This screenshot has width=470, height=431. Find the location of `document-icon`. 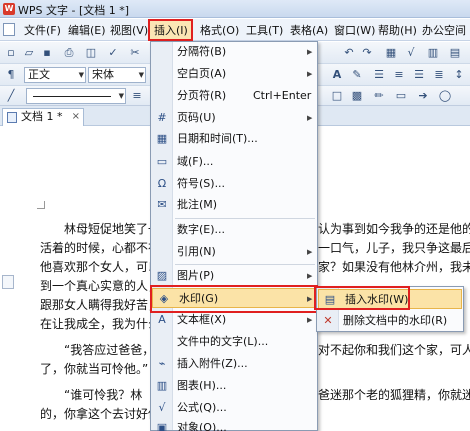

document-icon is located at coordinates (9, 29).